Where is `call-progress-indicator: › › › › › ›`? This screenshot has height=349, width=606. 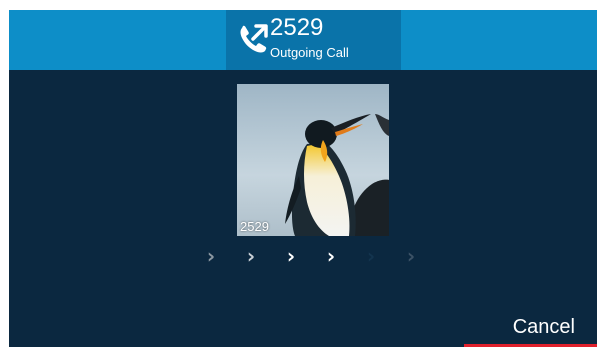
call-progress-indicator: › › › › › › is located at coordinates (319, 256).